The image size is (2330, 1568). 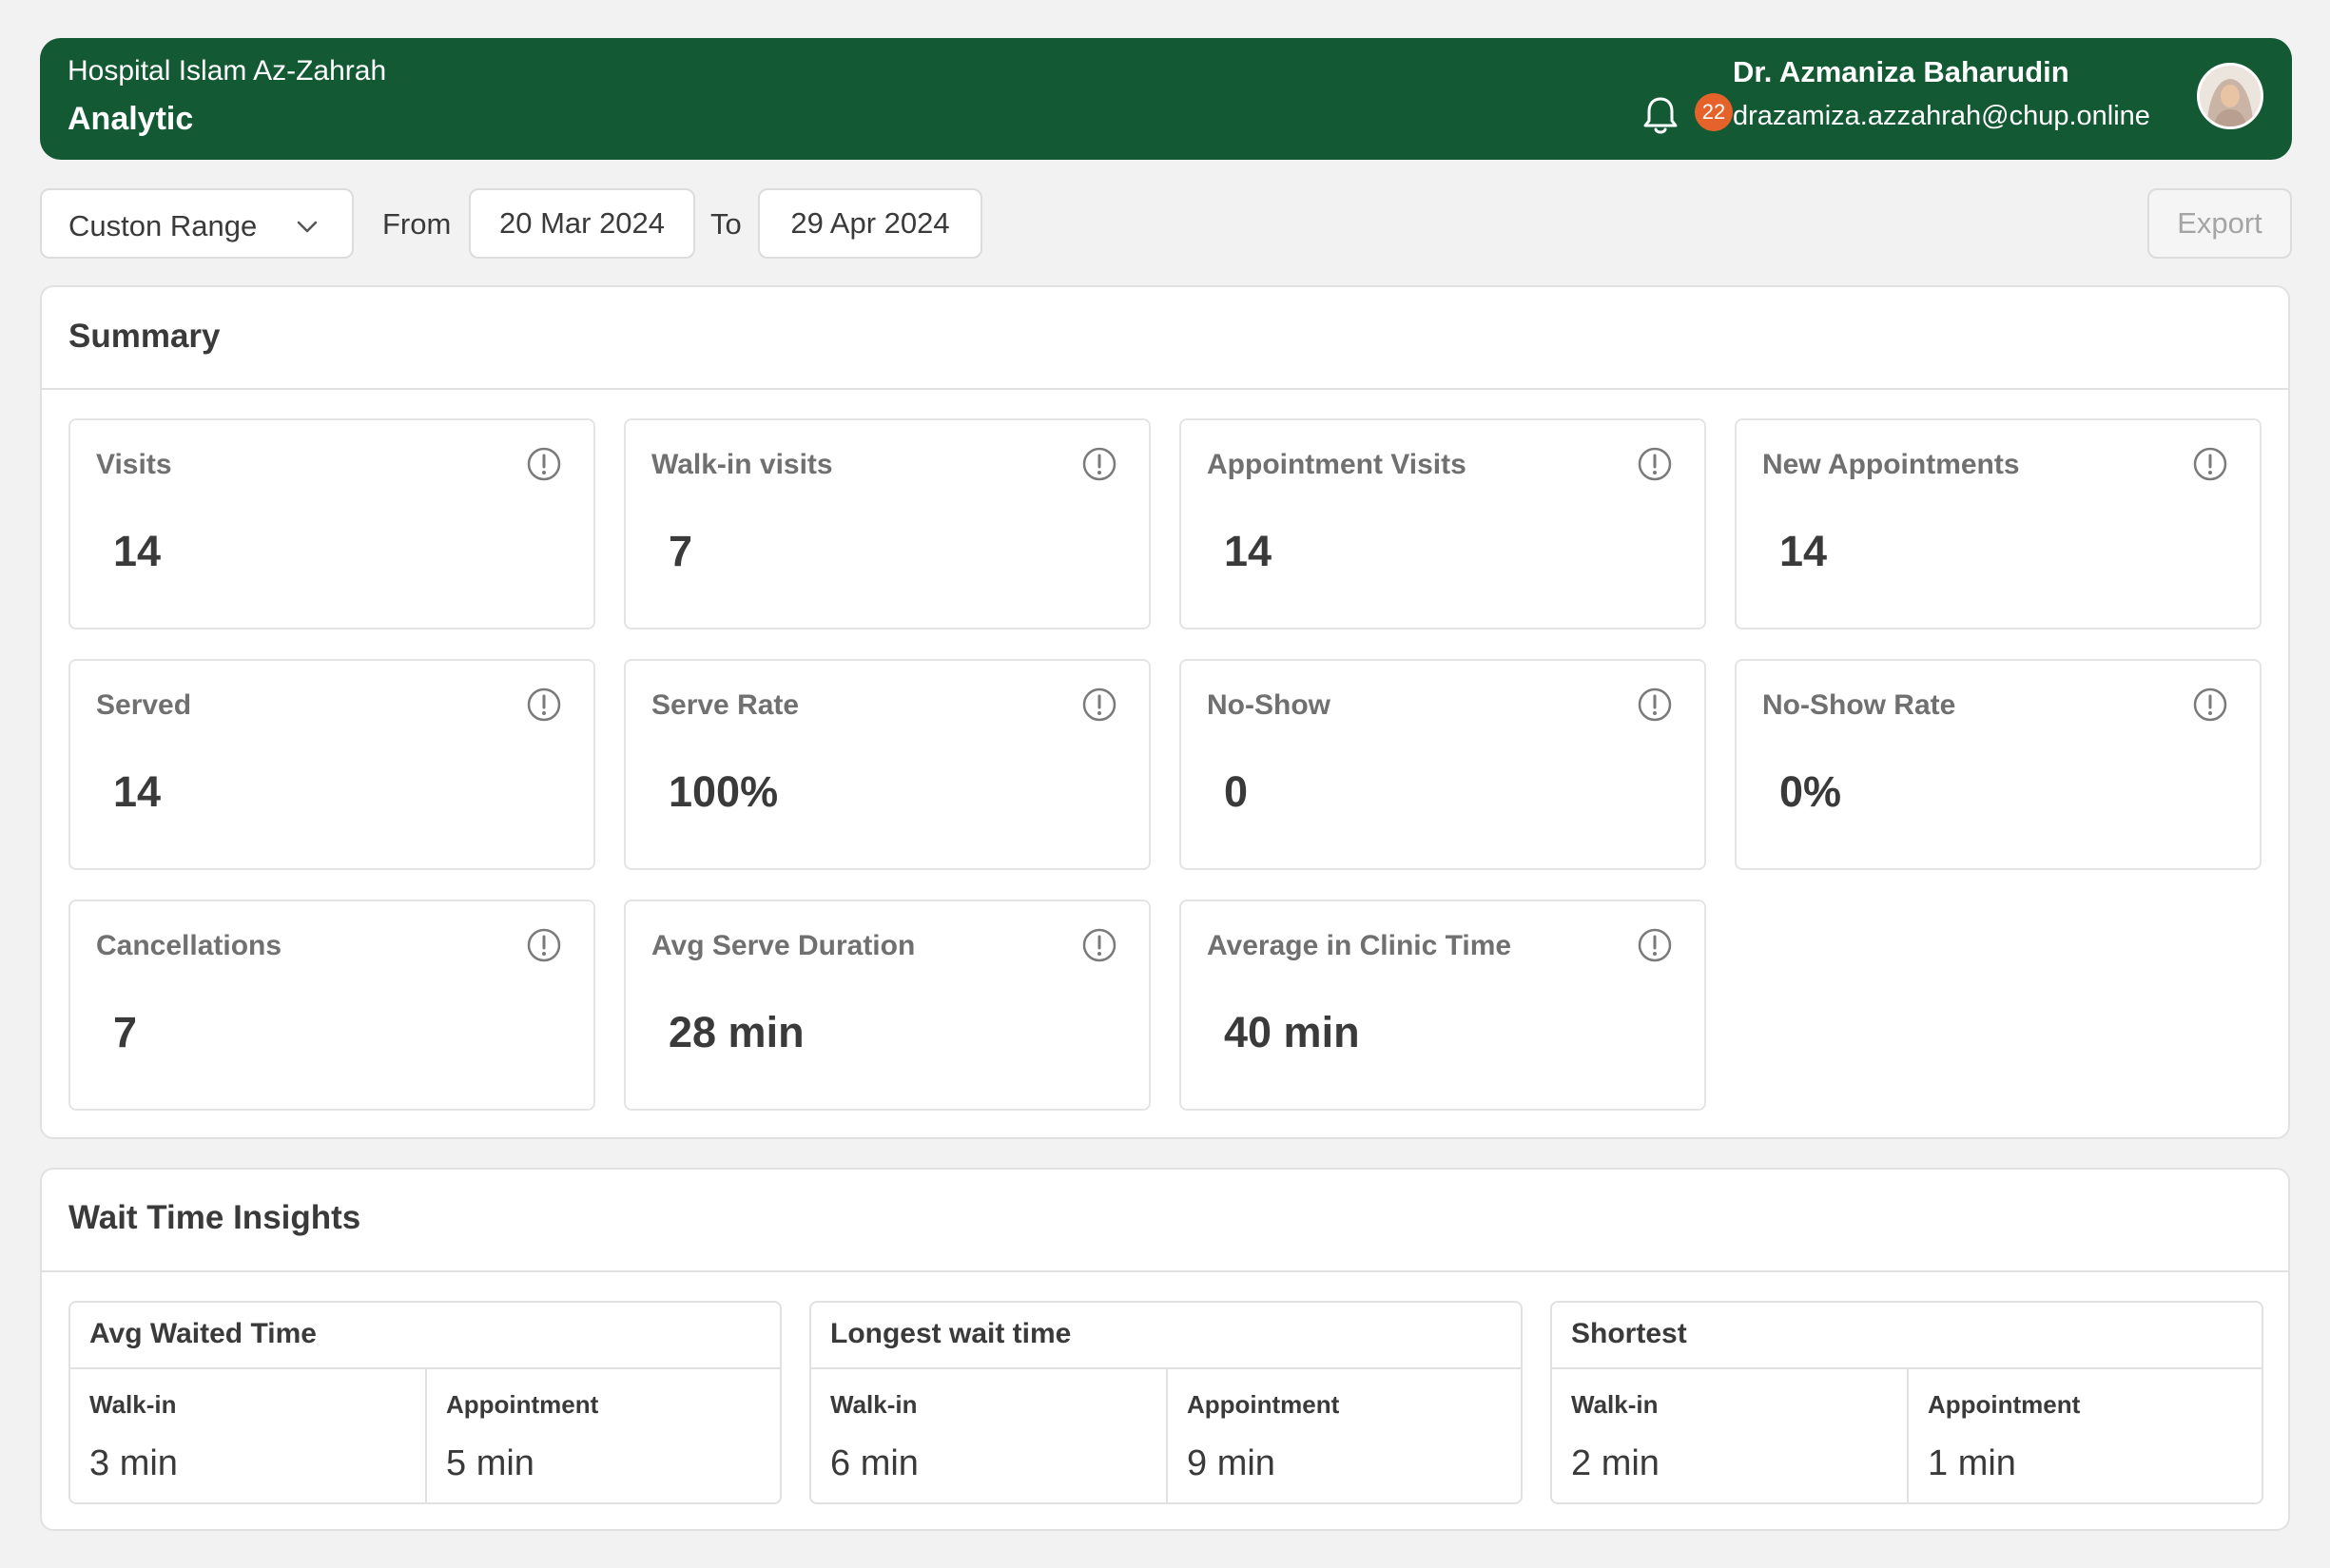 What do you see at coordinates (331, 523) in the screenshot?
I see `metric-card-visits: Visits 14` at bounding box center [331, 523].